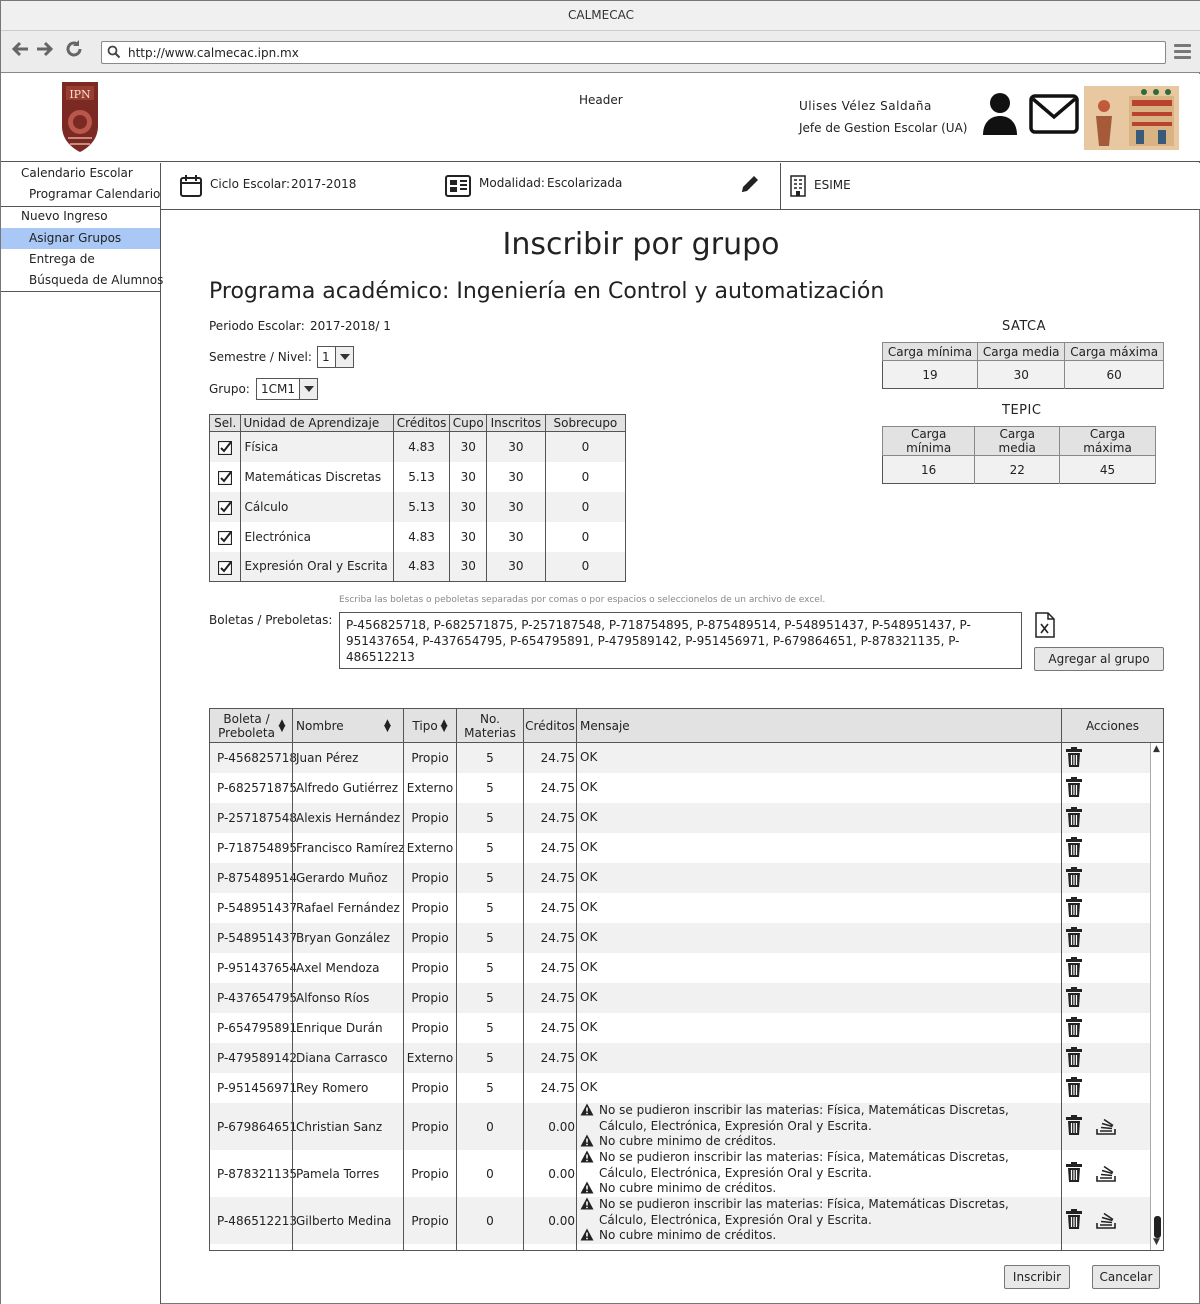 The image size is (1200, 1304). I want to click on table-row: P-654795891 Enrique Durán Propio 5 24.75 OK, so click(680, 1028).